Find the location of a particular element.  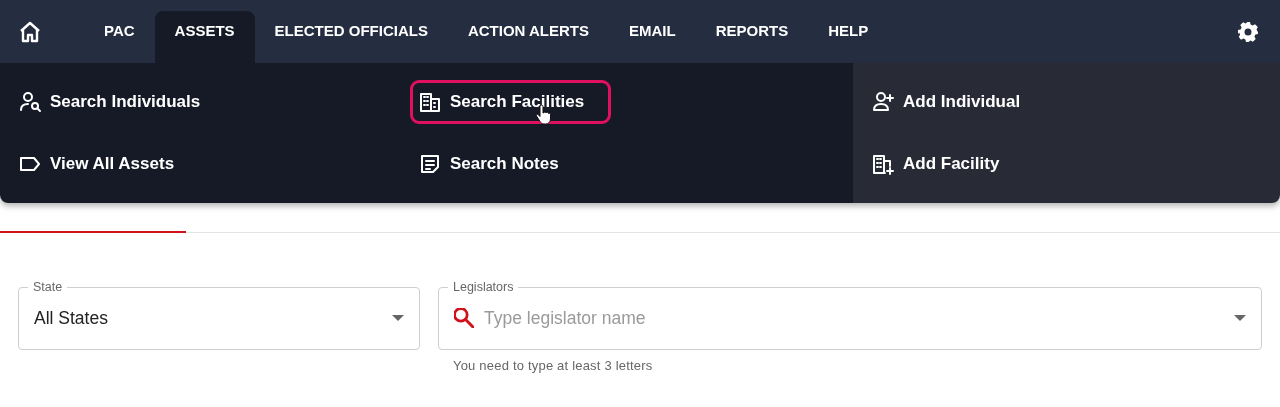

nav-tab: REPORTS is located at coordinates (752, 37).